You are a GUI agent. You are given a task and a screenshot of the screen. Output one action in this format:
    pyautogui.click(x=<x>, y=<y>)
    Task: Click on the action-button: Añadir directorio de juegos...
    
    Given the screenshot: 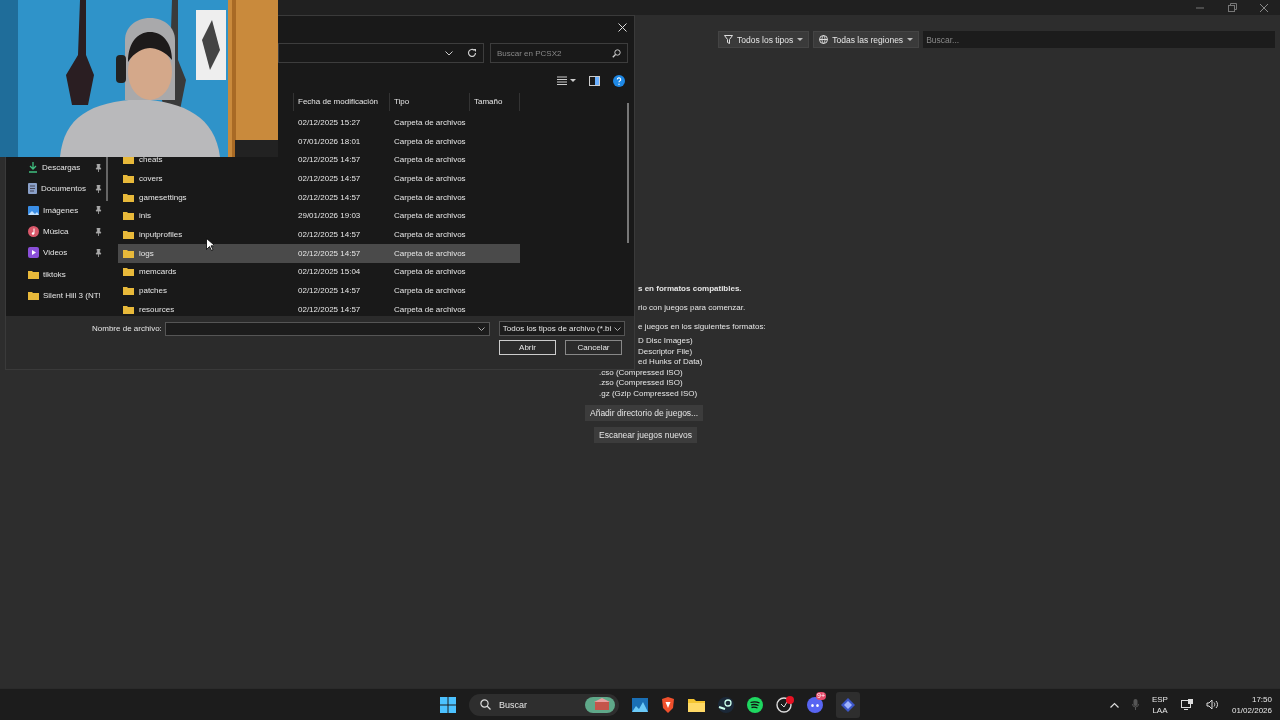 What is the action you would take?
    pyautogui.click(x=644, y=412)
    